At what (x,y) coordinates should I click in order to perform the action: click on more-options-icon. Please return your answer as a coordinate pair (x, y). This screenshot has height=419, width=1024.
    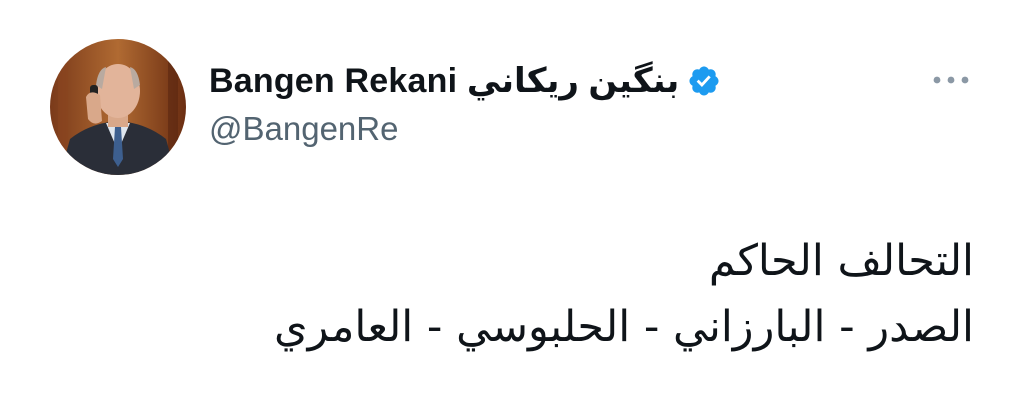
    Looking at the image, I should click on (951, 80).